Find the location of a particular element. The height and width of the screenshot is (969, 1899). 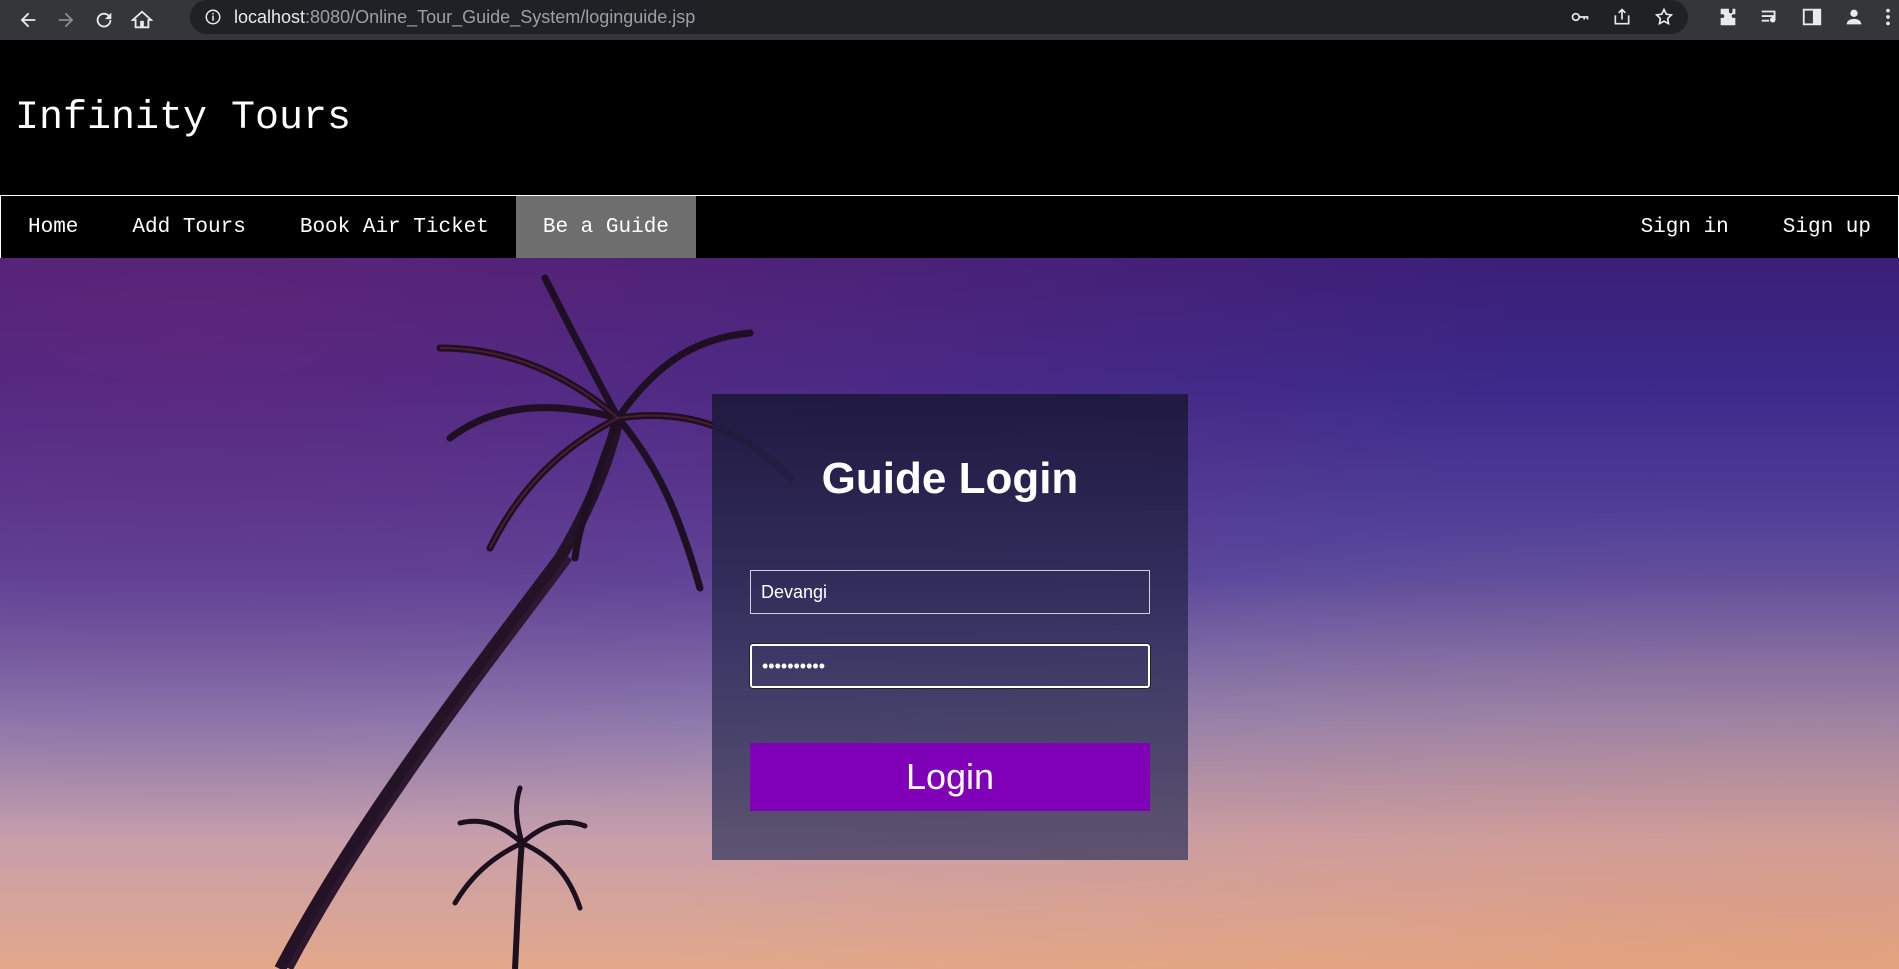

share-icon is located at coordinates (1622, 17).